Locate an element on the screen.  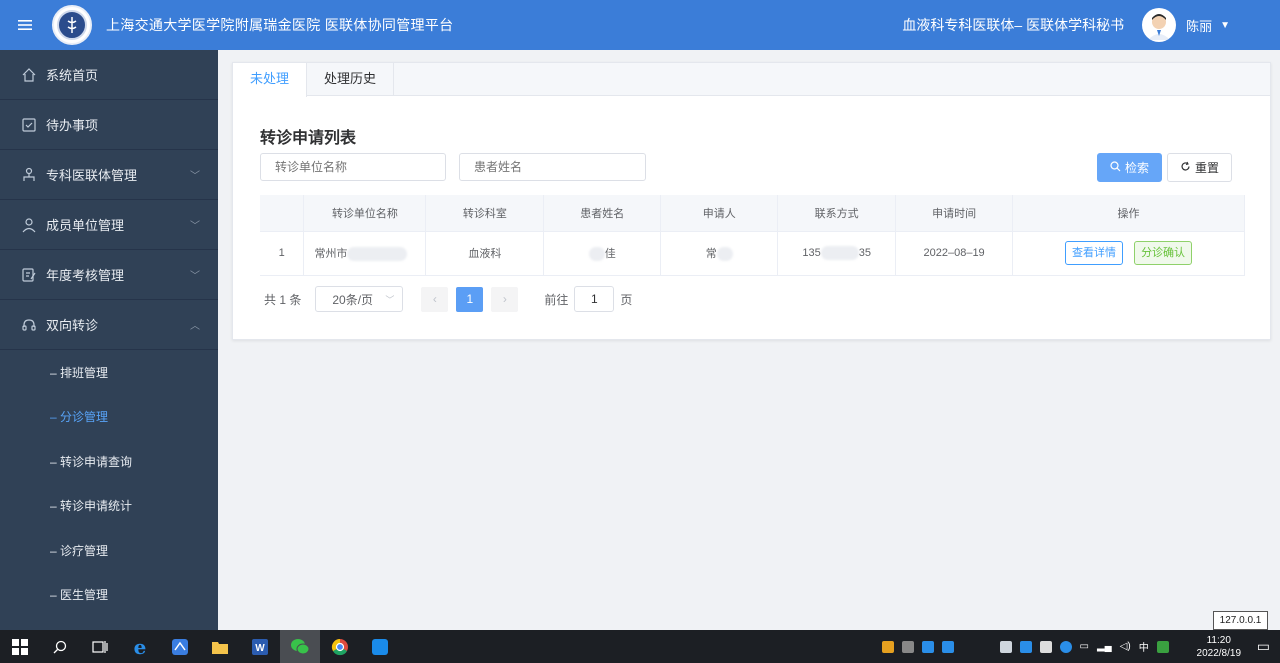
column-header: 转诊单位名称 is located at coordinates (365, 213).